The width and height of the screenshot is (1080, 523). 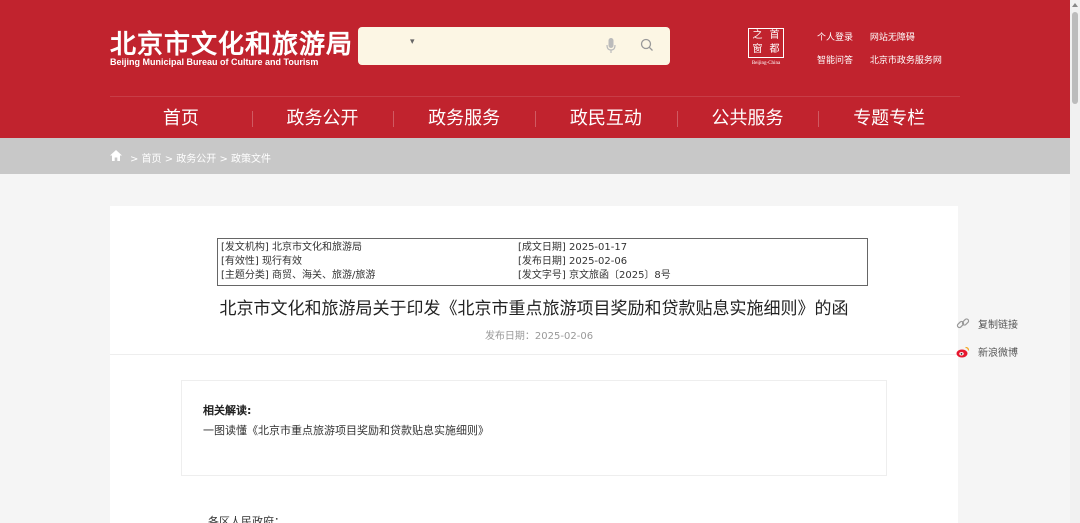 What do you see at coordinates (611, 46) in the screenshot?
I see `microphone-icon` at bounding box center [611, 46].